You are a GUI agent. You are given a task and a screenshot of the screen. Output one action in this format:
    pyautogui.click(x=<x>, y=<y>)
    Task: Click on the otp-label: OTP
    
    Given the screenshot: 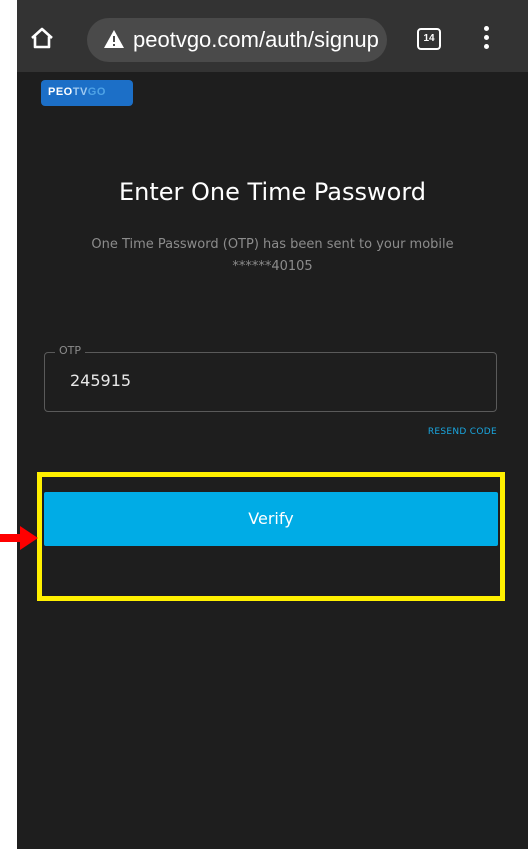 What is the action you would take?
    pyautogui.click(x=70, y=350)
    